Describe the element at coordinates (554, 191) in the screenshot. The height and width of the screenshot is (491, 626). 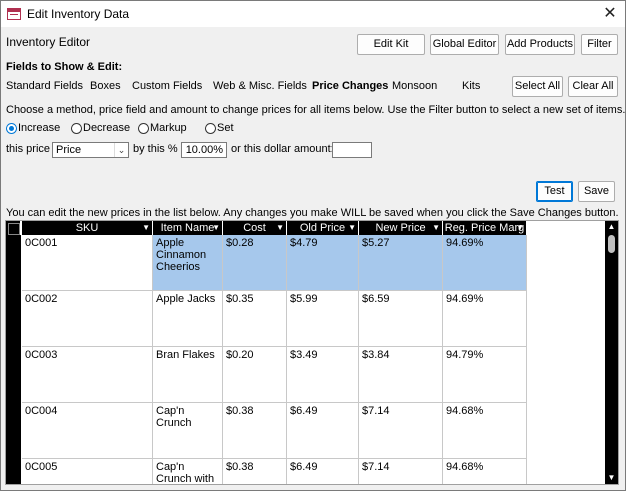
I see `test-button: Test` at that location.